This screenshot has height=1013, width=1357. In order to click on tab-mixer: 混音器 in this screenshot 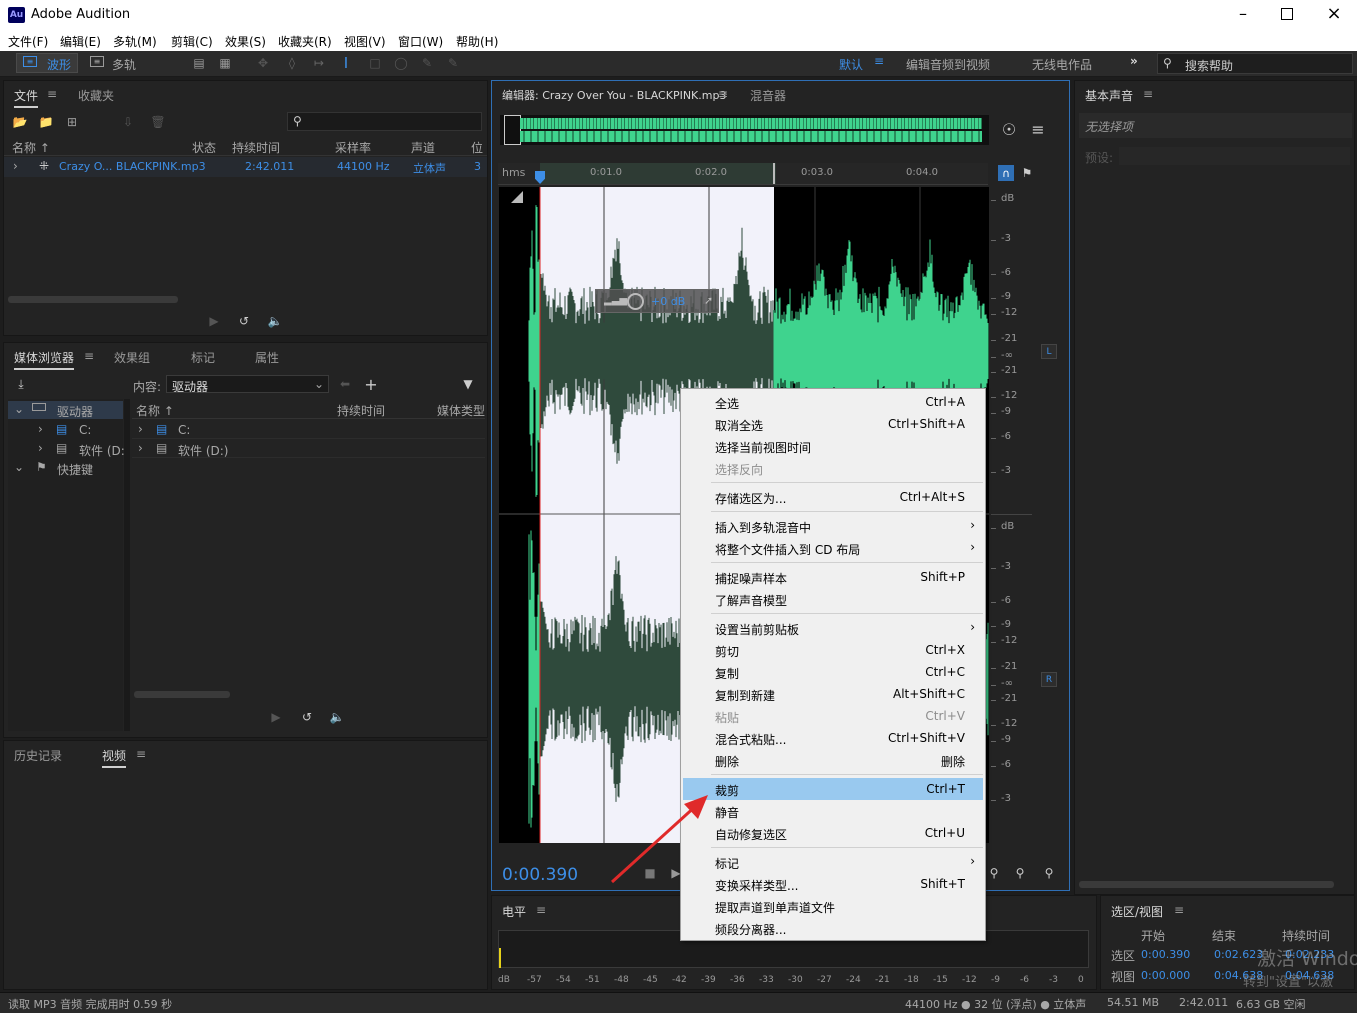, I will do `click(768, 95)`.